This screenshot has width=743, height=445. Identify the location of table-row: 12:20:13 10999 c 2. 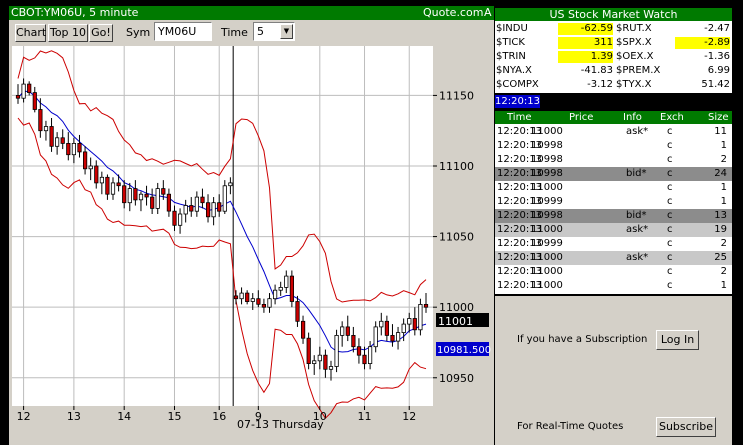
(613, 244).